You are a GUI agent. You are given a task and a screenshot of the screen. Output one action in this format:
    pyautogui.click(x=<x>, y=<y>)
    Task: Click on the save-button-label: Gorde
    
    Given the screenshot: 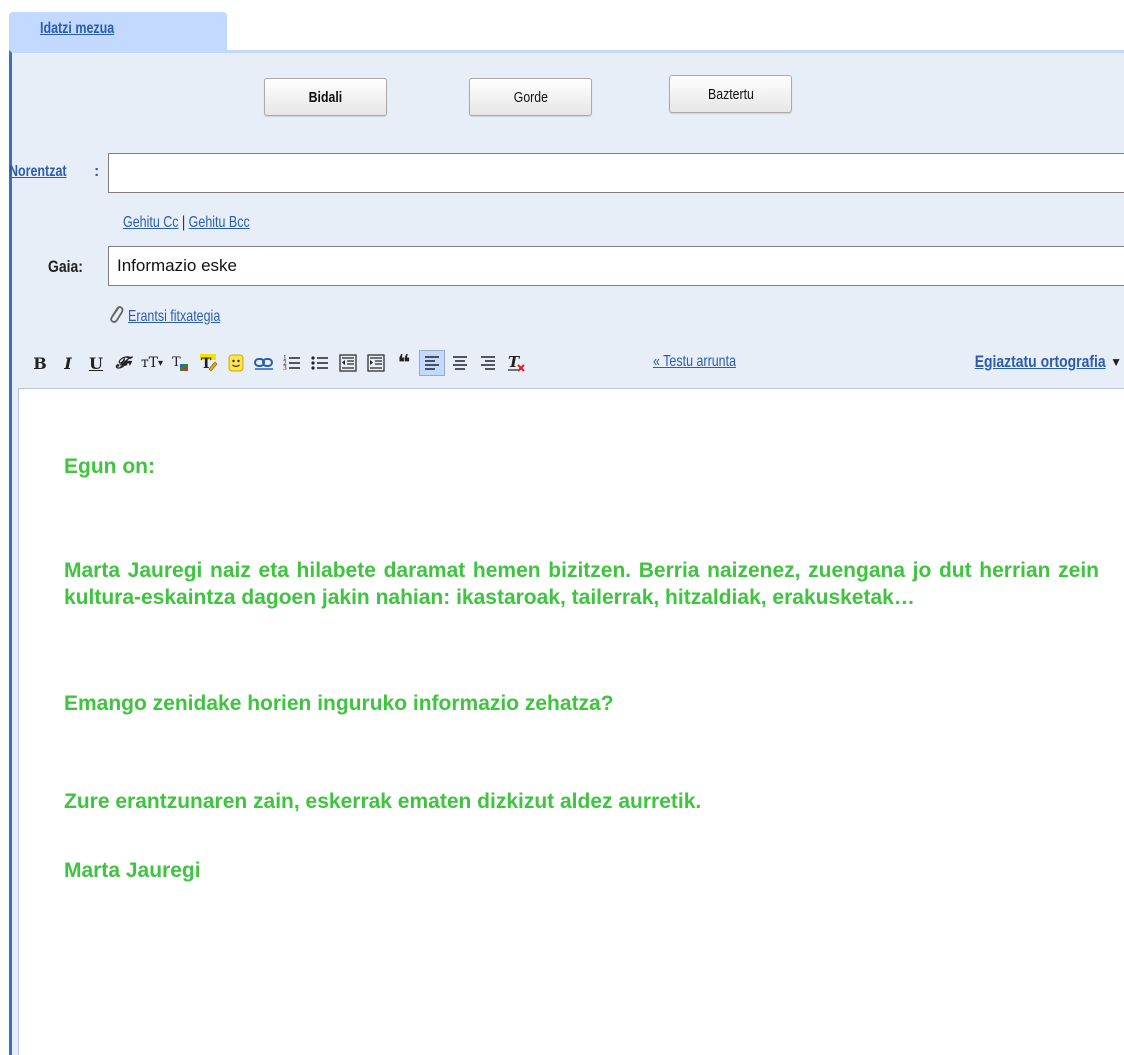 What is the action you would take?
    pyautogui.click(x=530, y=97)
    